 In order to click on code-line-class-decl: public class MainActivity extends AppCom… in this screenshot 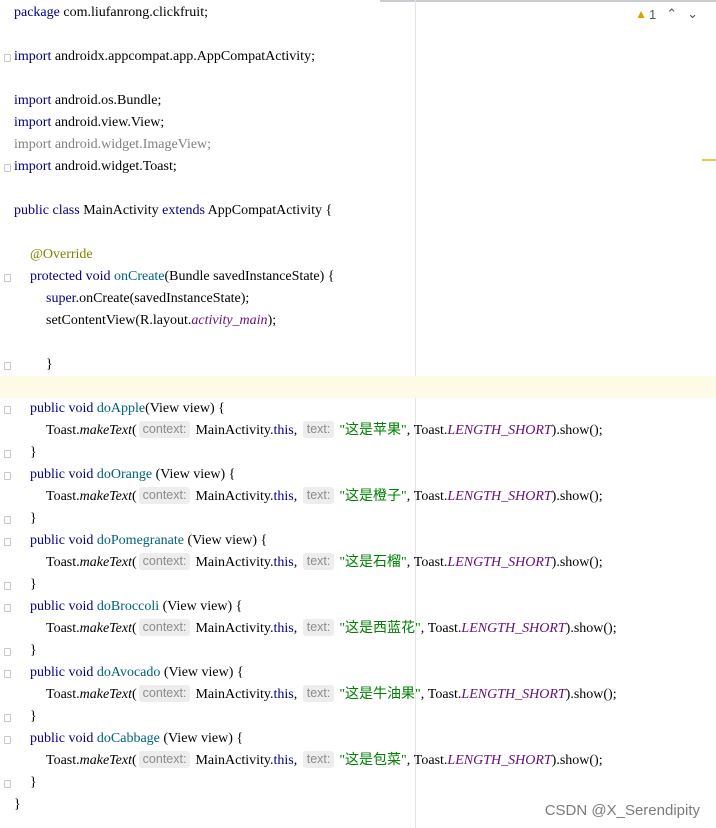, I will do `click(173, 211)`.